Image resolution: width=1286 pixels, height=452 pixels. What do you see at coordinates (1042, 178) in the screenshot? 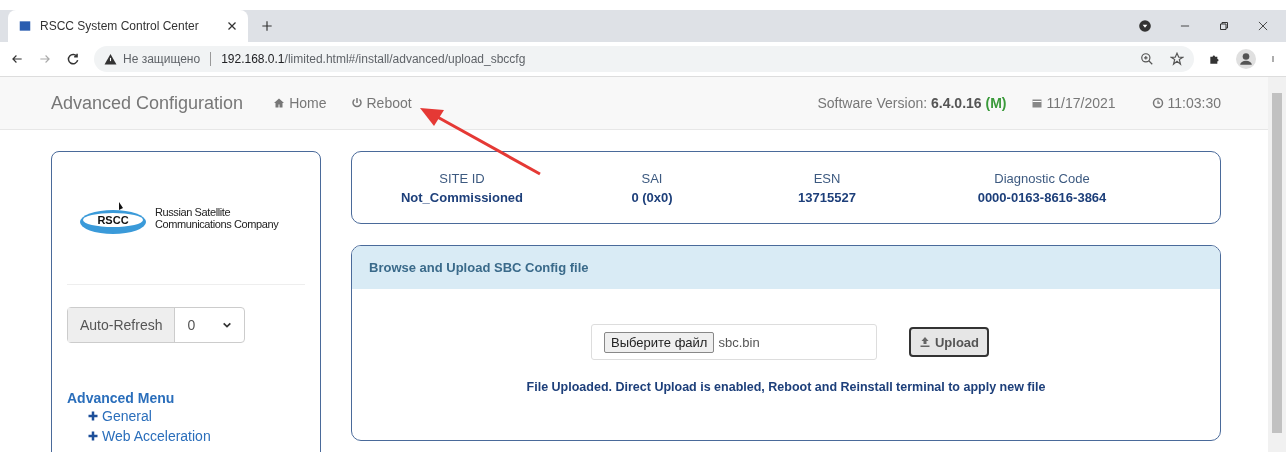
I see `info-label: Diagnostic Code` at bounding box center [1042, 178].